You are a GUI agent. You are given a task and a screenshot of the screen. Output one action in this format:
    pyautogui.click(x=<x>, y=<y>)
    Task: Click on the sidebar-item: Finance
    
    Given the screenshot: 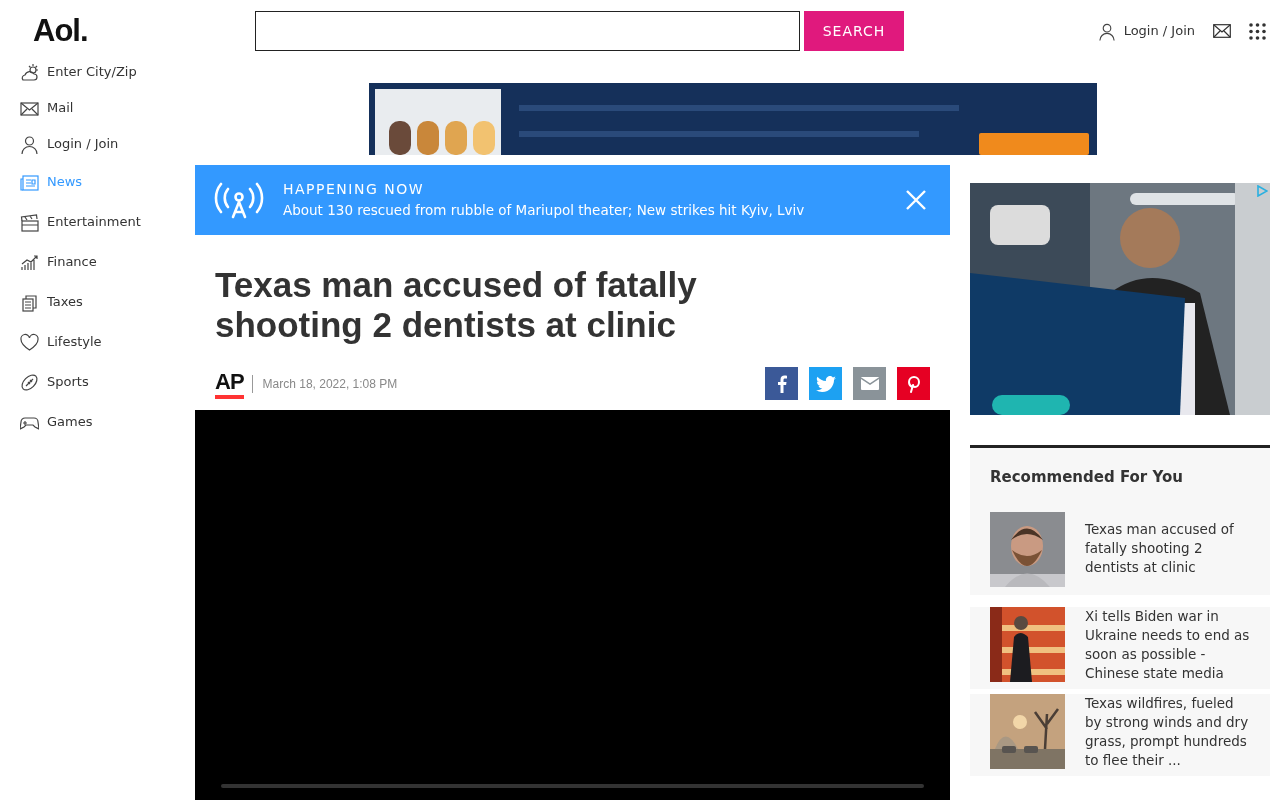 What is the action you would take?
    pyautogui.click(x=97, y=262)
    